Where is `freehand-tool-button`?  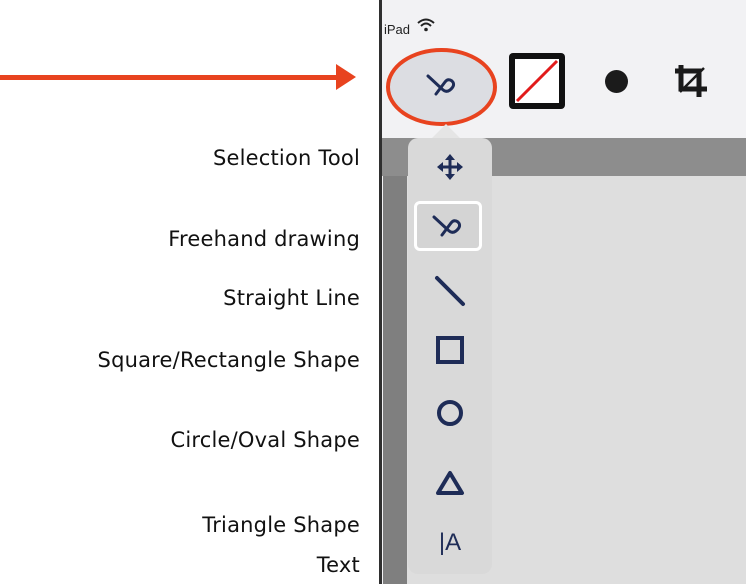 freehand-tool-button is located at coordinates (441, 87).